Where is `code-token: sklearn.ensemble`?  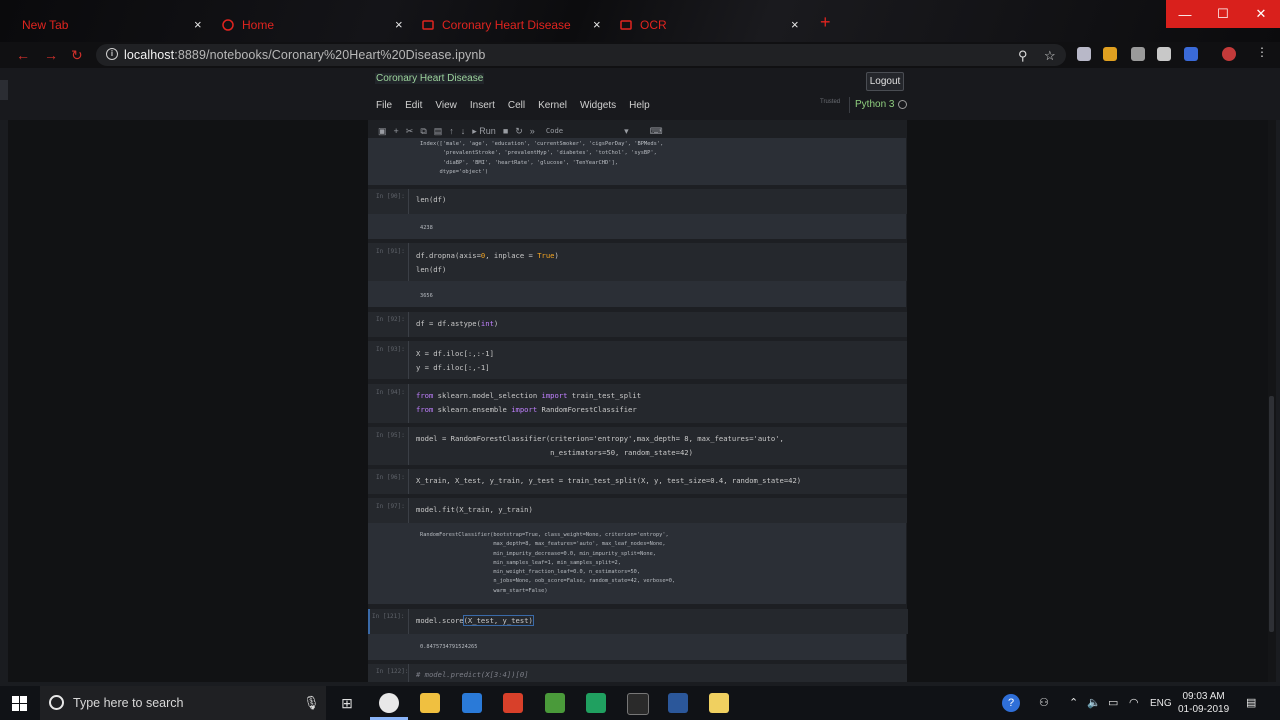
code-token: sklearn.ensemble is located at coordinates (472, 409).